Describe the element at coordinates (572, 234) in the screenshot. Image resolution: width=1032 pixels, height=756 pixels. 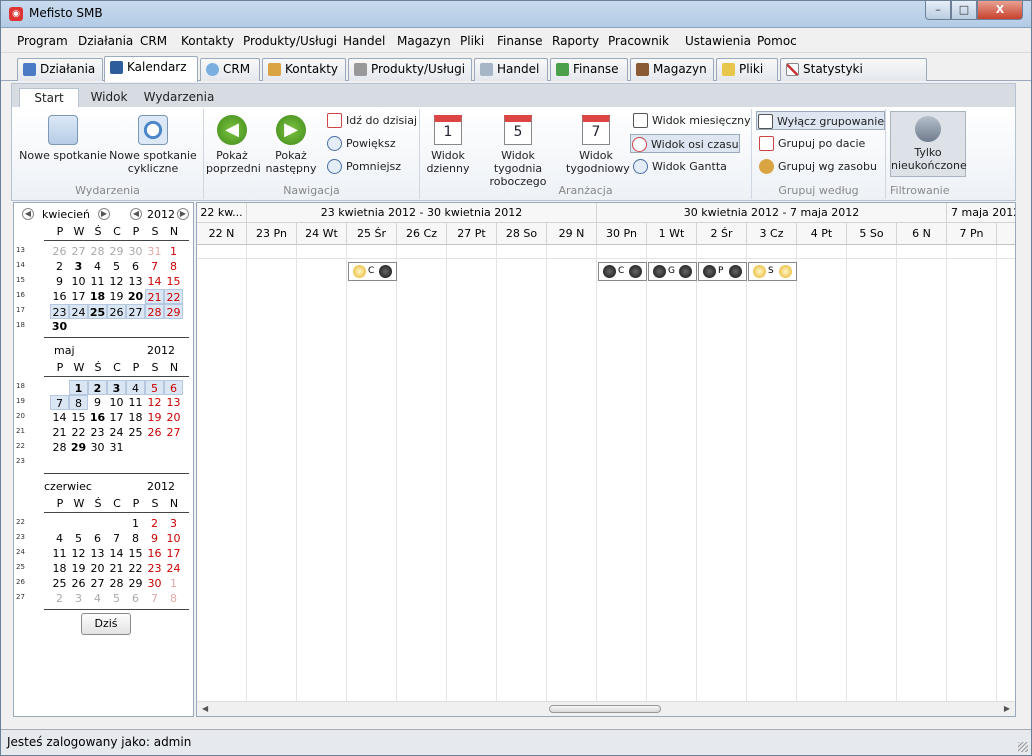
I see `day-header: 29 N` at that location.